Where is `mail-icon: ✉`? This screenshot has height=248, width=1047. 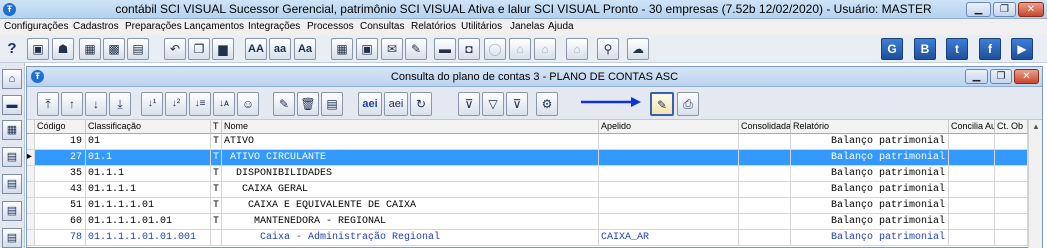
mail-icon: ✉ is located at coordinates (392, 49).